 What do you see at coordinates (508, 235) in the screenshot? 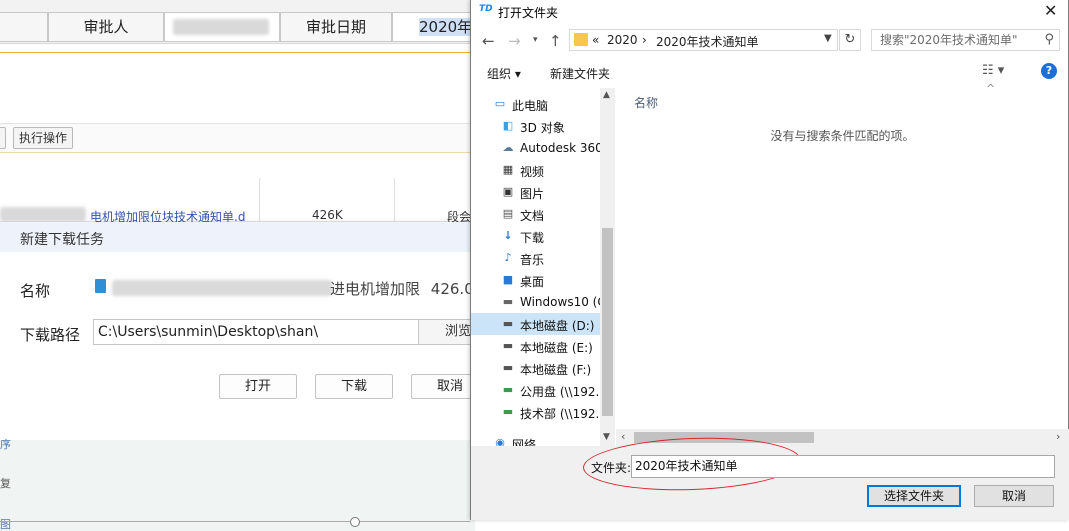
I see `download-icon: ↓` at bounding box center [508, 235].